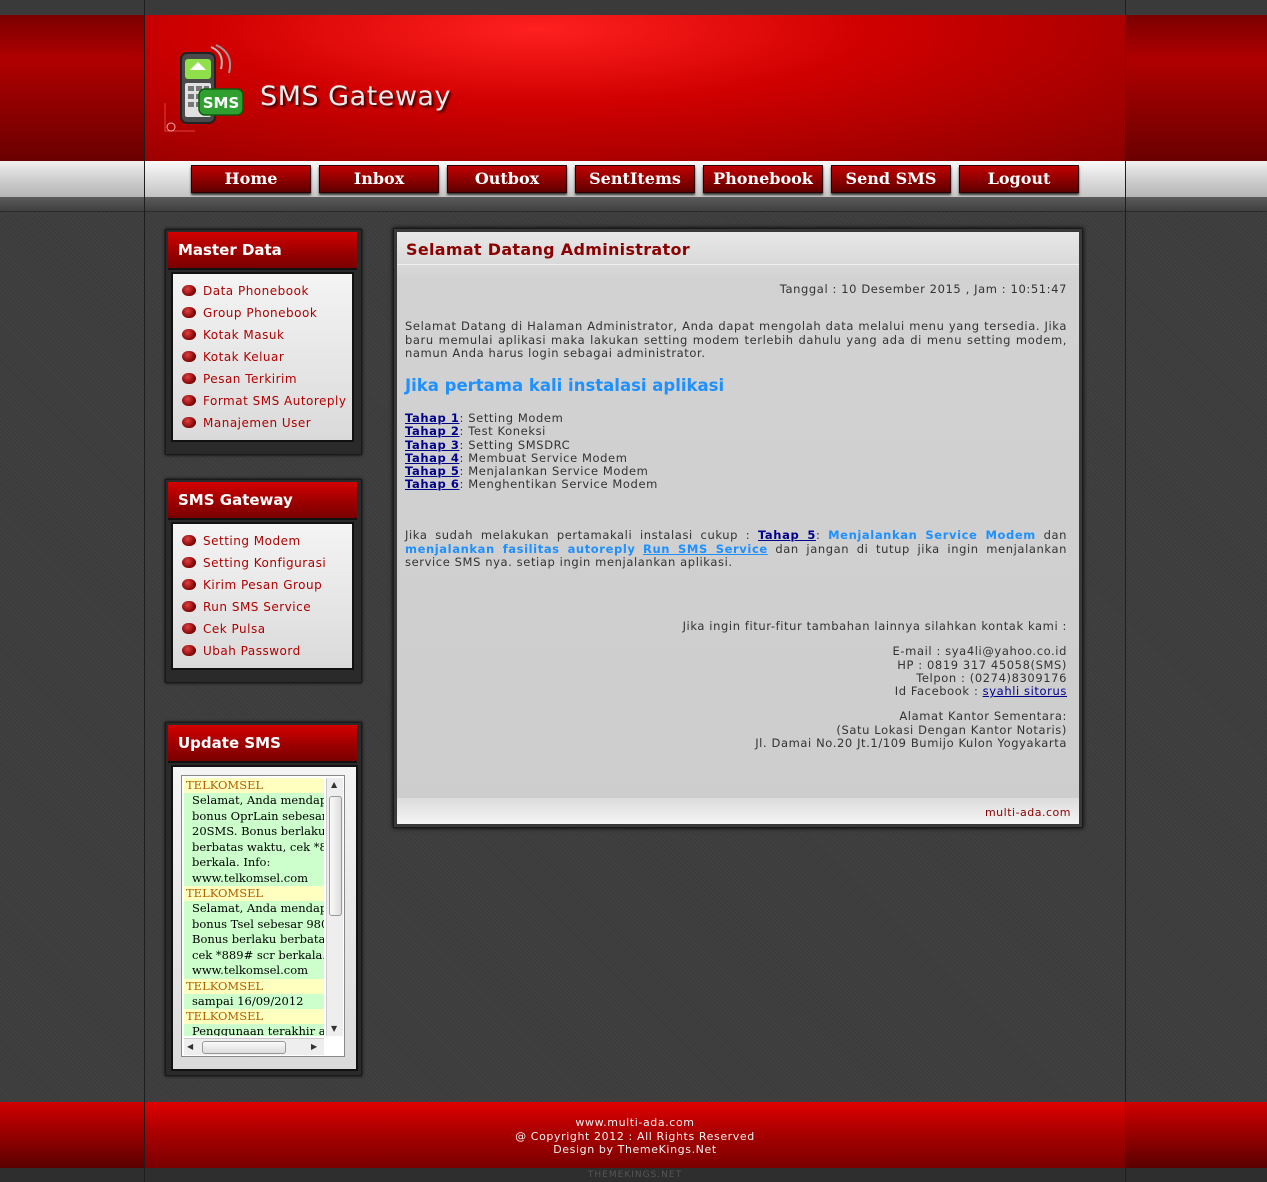 This screenshot has height=1182, width=1267. Describe the element at coordinates (527, 471) in the screenshot. I see `step-item: Tahap 5: Menjalankan Service Modem` at that location.